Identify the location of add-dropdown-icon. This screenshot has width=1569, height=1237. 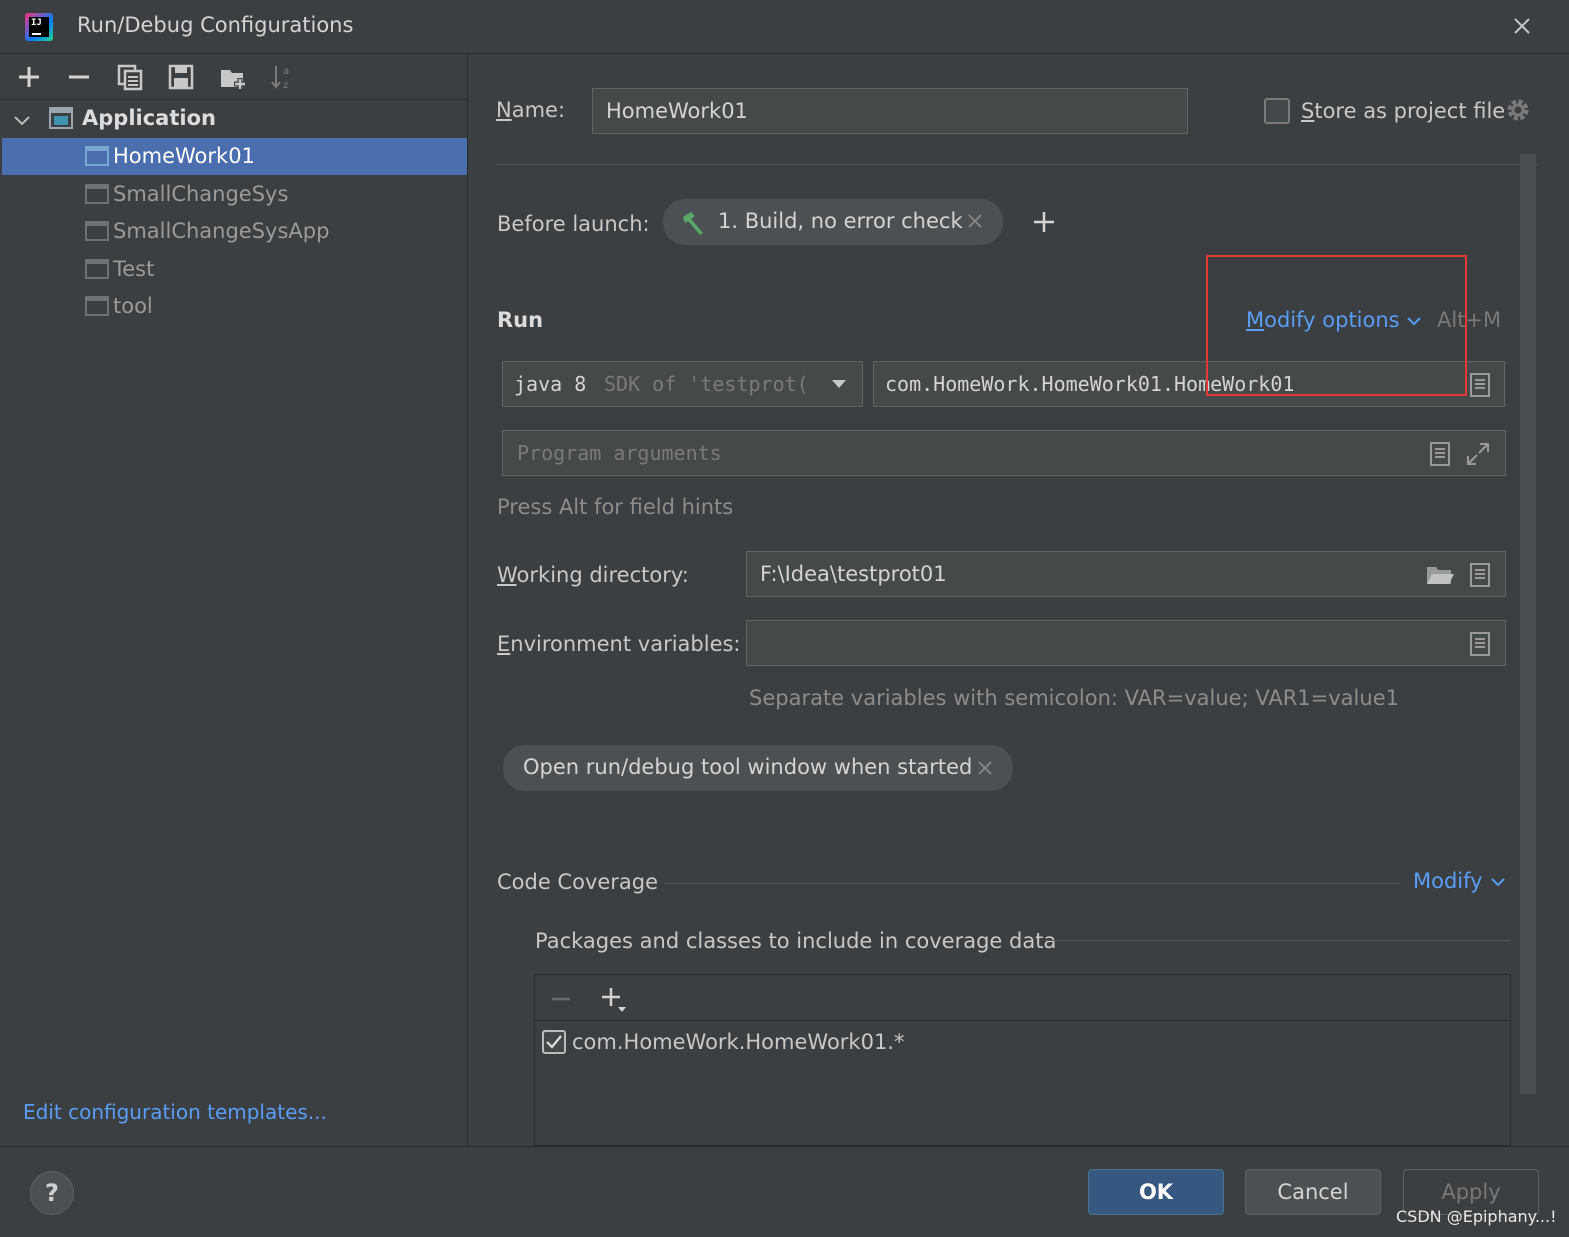
(614, 1000).